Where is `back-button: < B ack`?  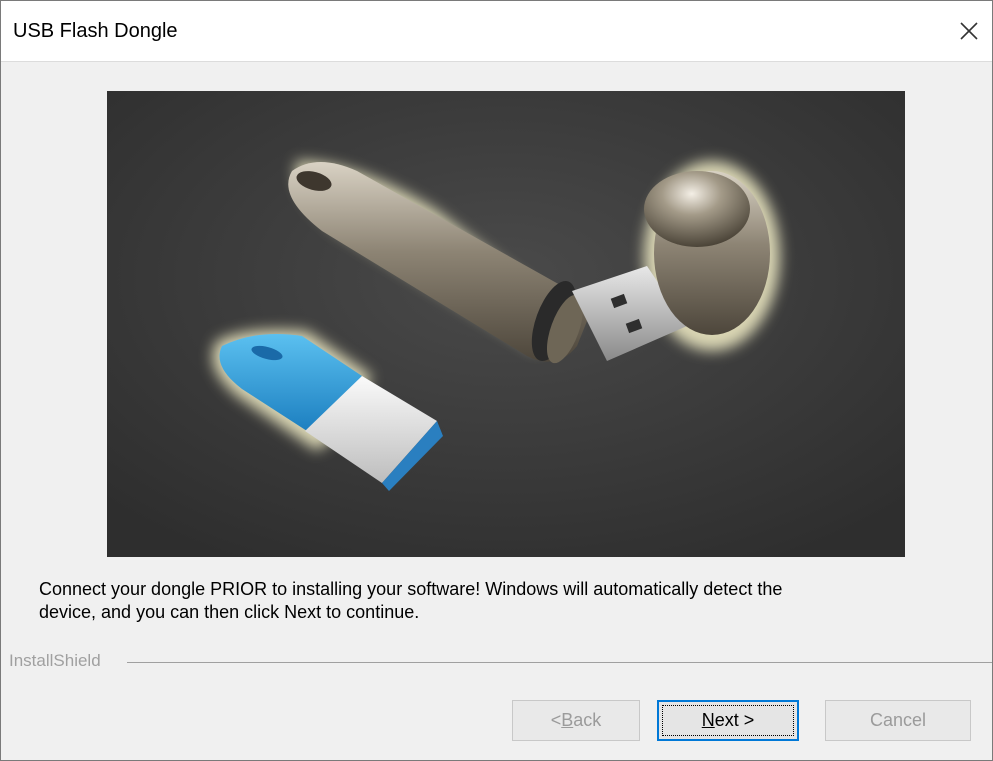 back-button: < B ack is located at coordinates (576, 720).